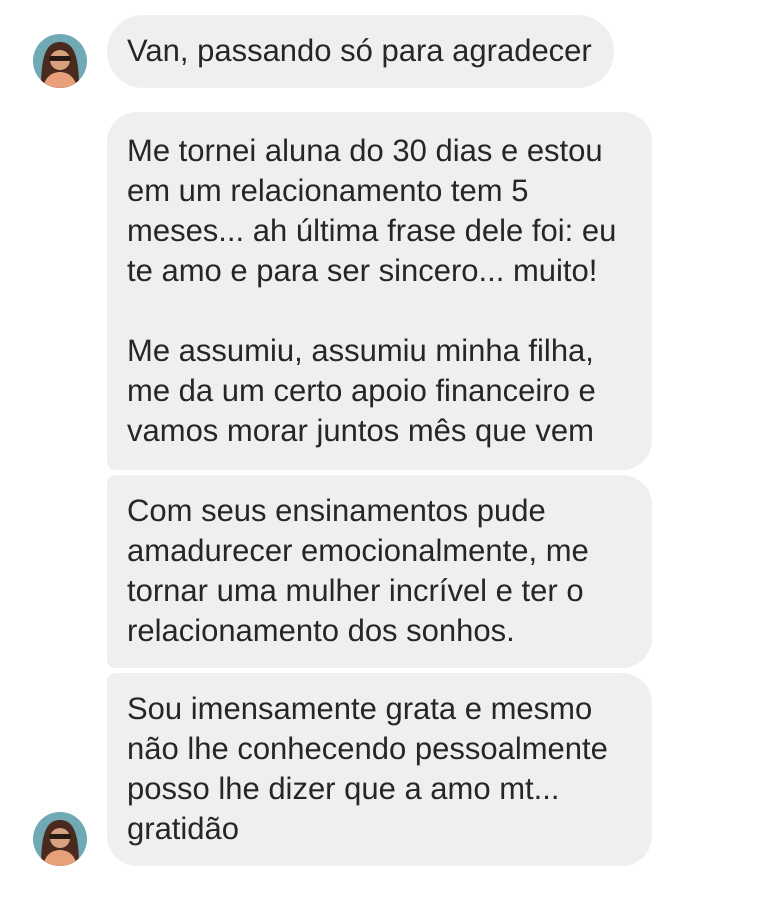  I want to click on message-bubble: Com seus ensinamentos pude amadurecer emocionalmente, me tornar uma mulher incrível e ter o relacionamento dos sonhos., so click(379, 571).